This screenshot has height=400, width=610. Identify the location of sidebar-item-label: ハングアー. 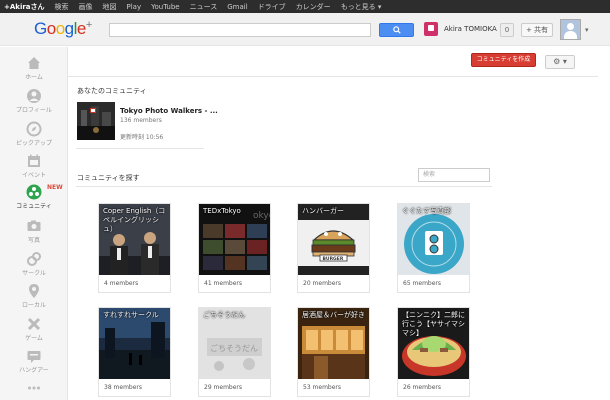
(34, 370).